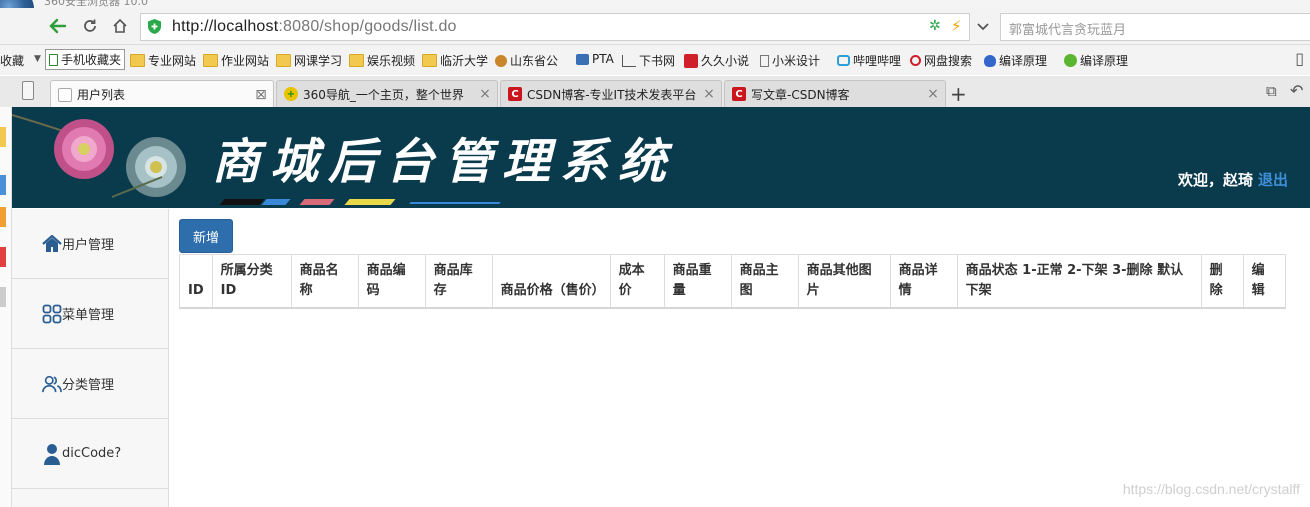  Describe the element at coordinates (534, 61) in the screenshot. I see `bookmark-label: 山东省公` at that location.